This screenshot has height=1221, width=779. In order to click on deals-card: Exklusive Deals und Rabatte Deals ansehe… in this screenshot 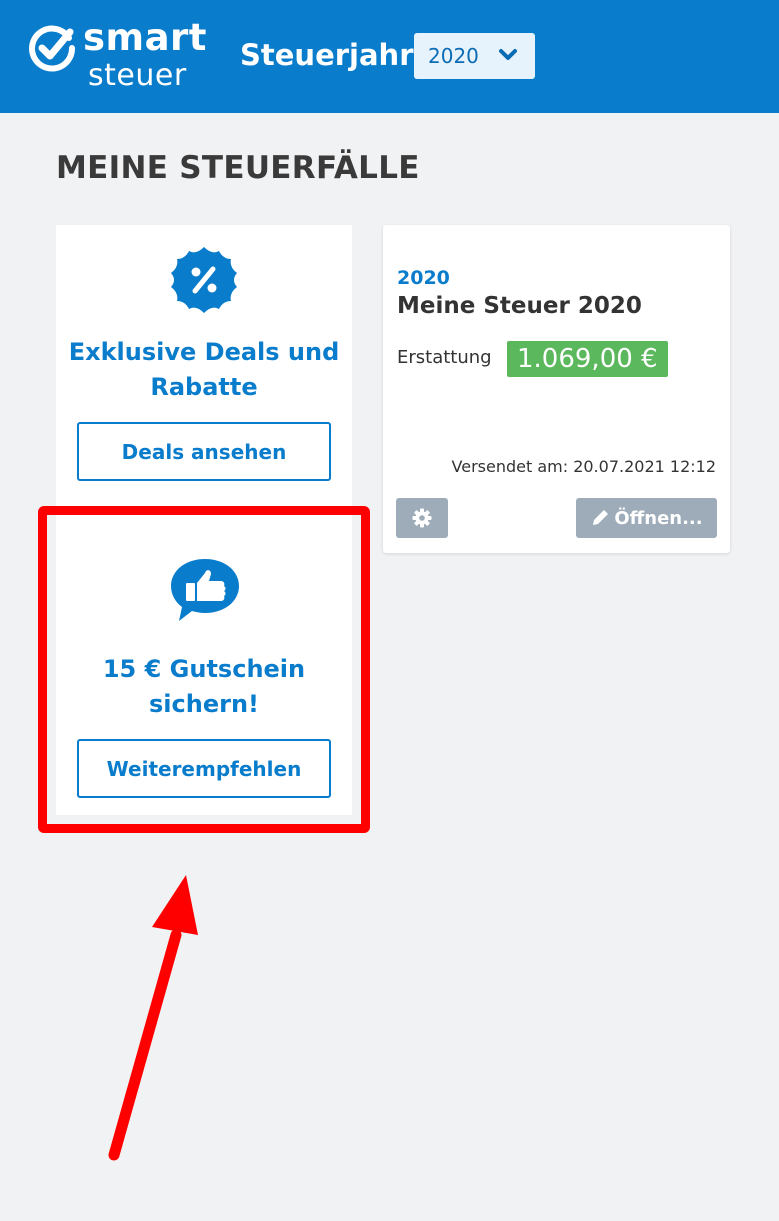, I will do `click(204, 365)`.